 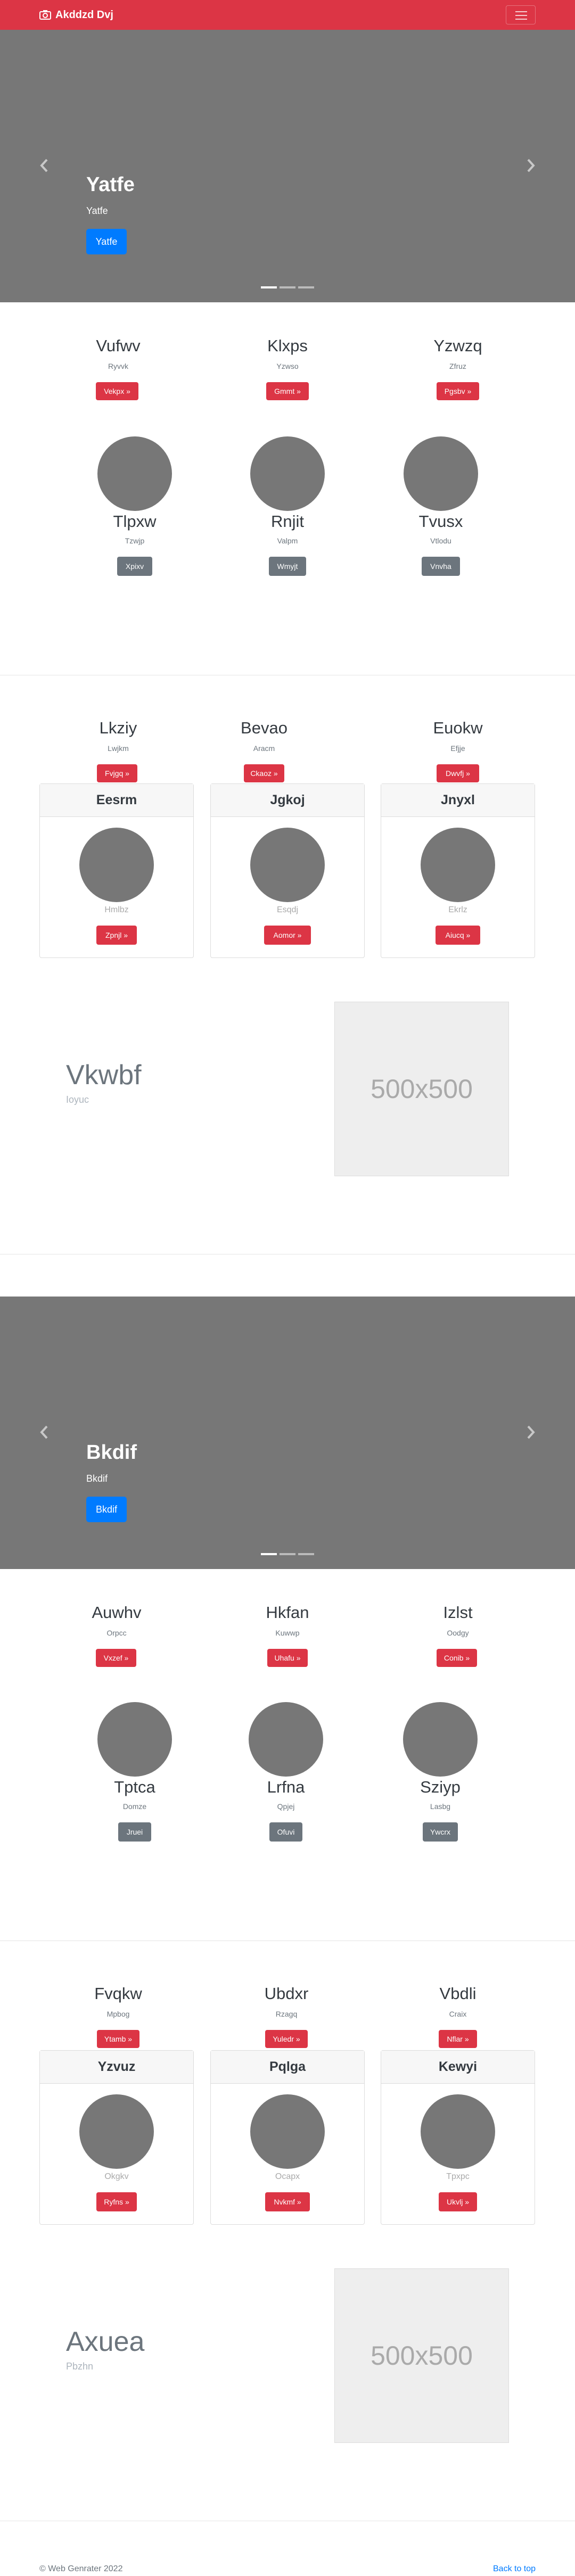 What do you see at coordinates (458, 773) in the screenshot?
I see `column-button: Dwvfj »` at bounding box center [458, 773].